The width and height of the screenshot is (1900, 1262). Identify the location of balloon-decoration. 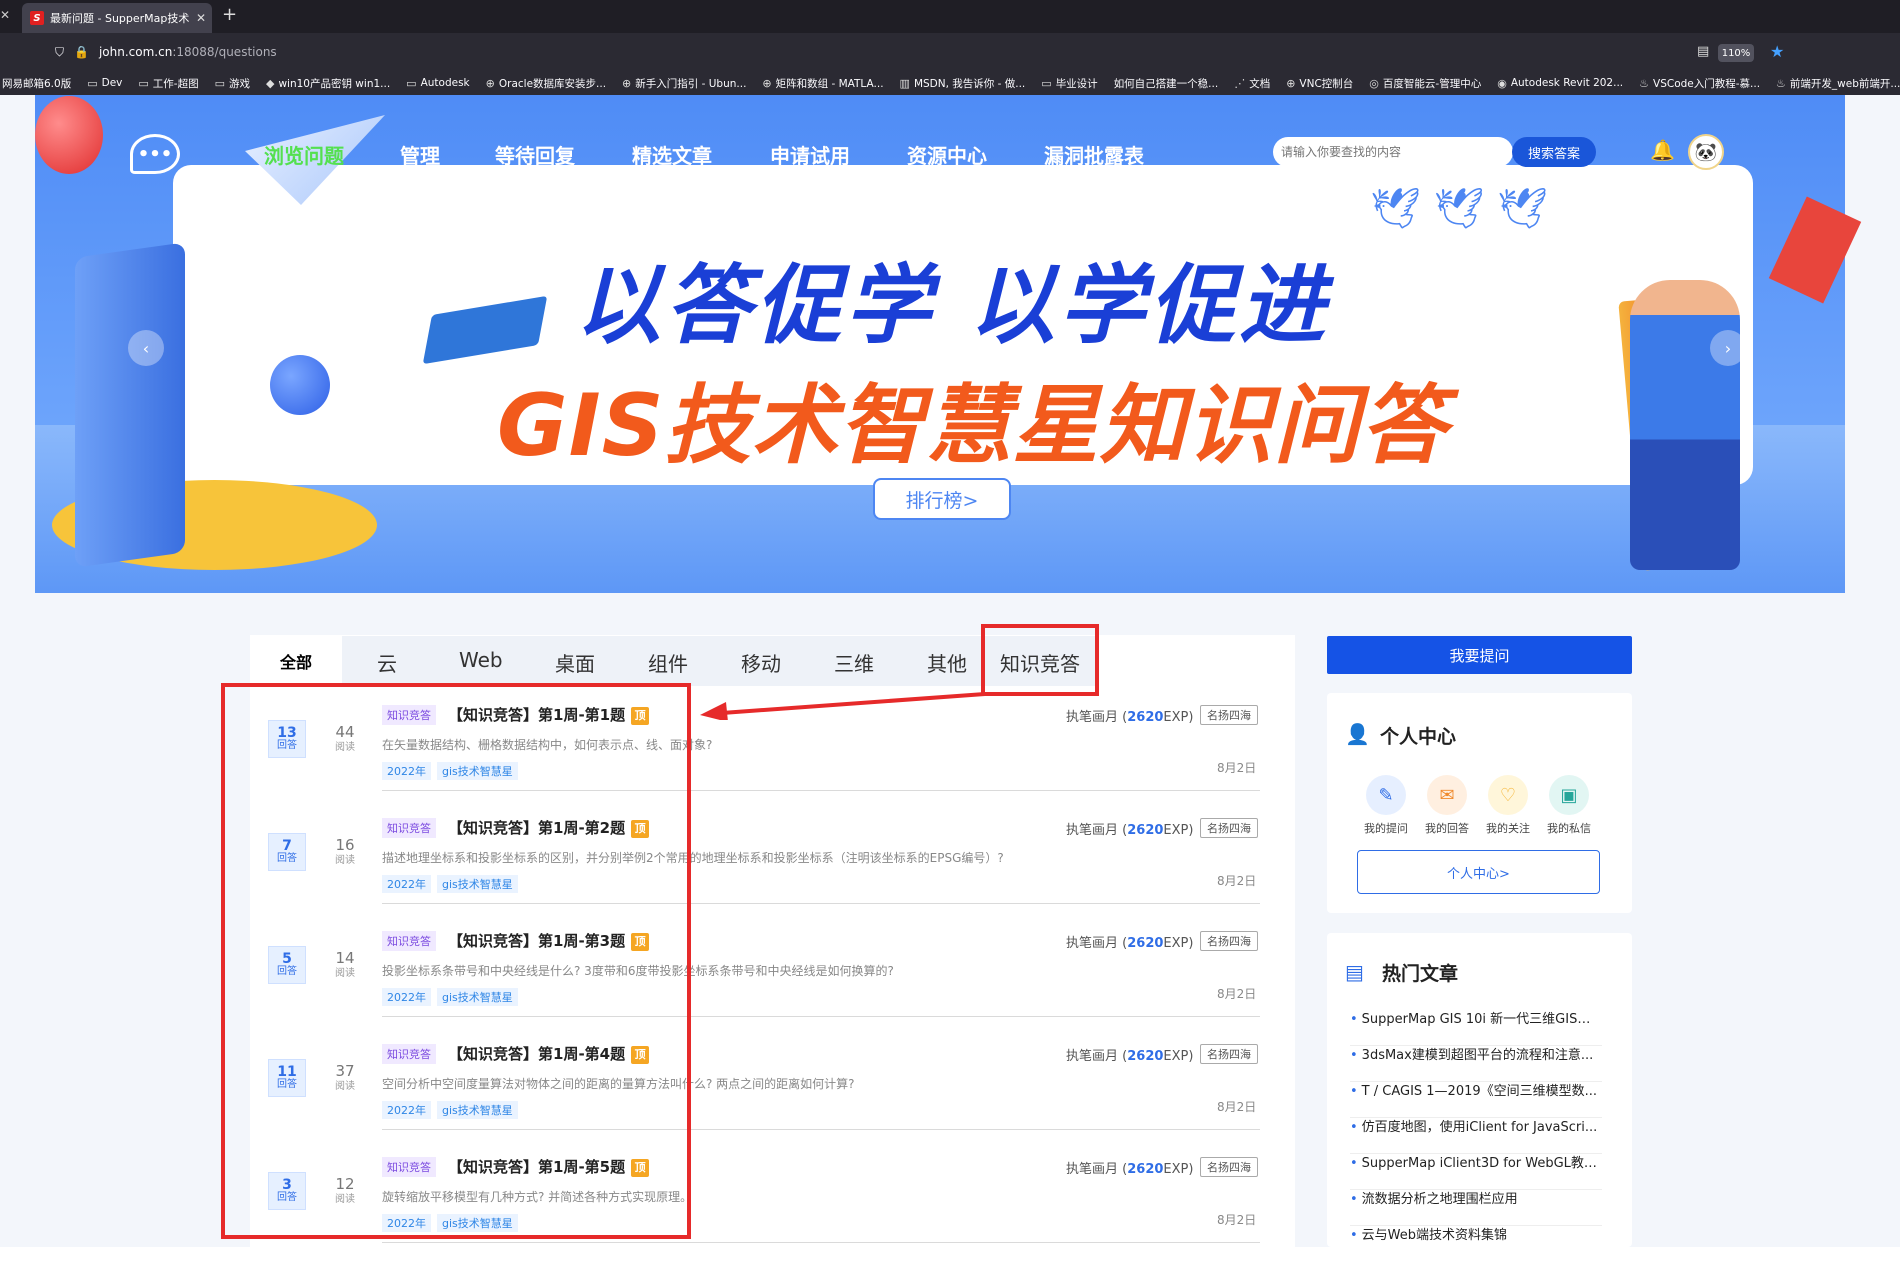
(69, 135).